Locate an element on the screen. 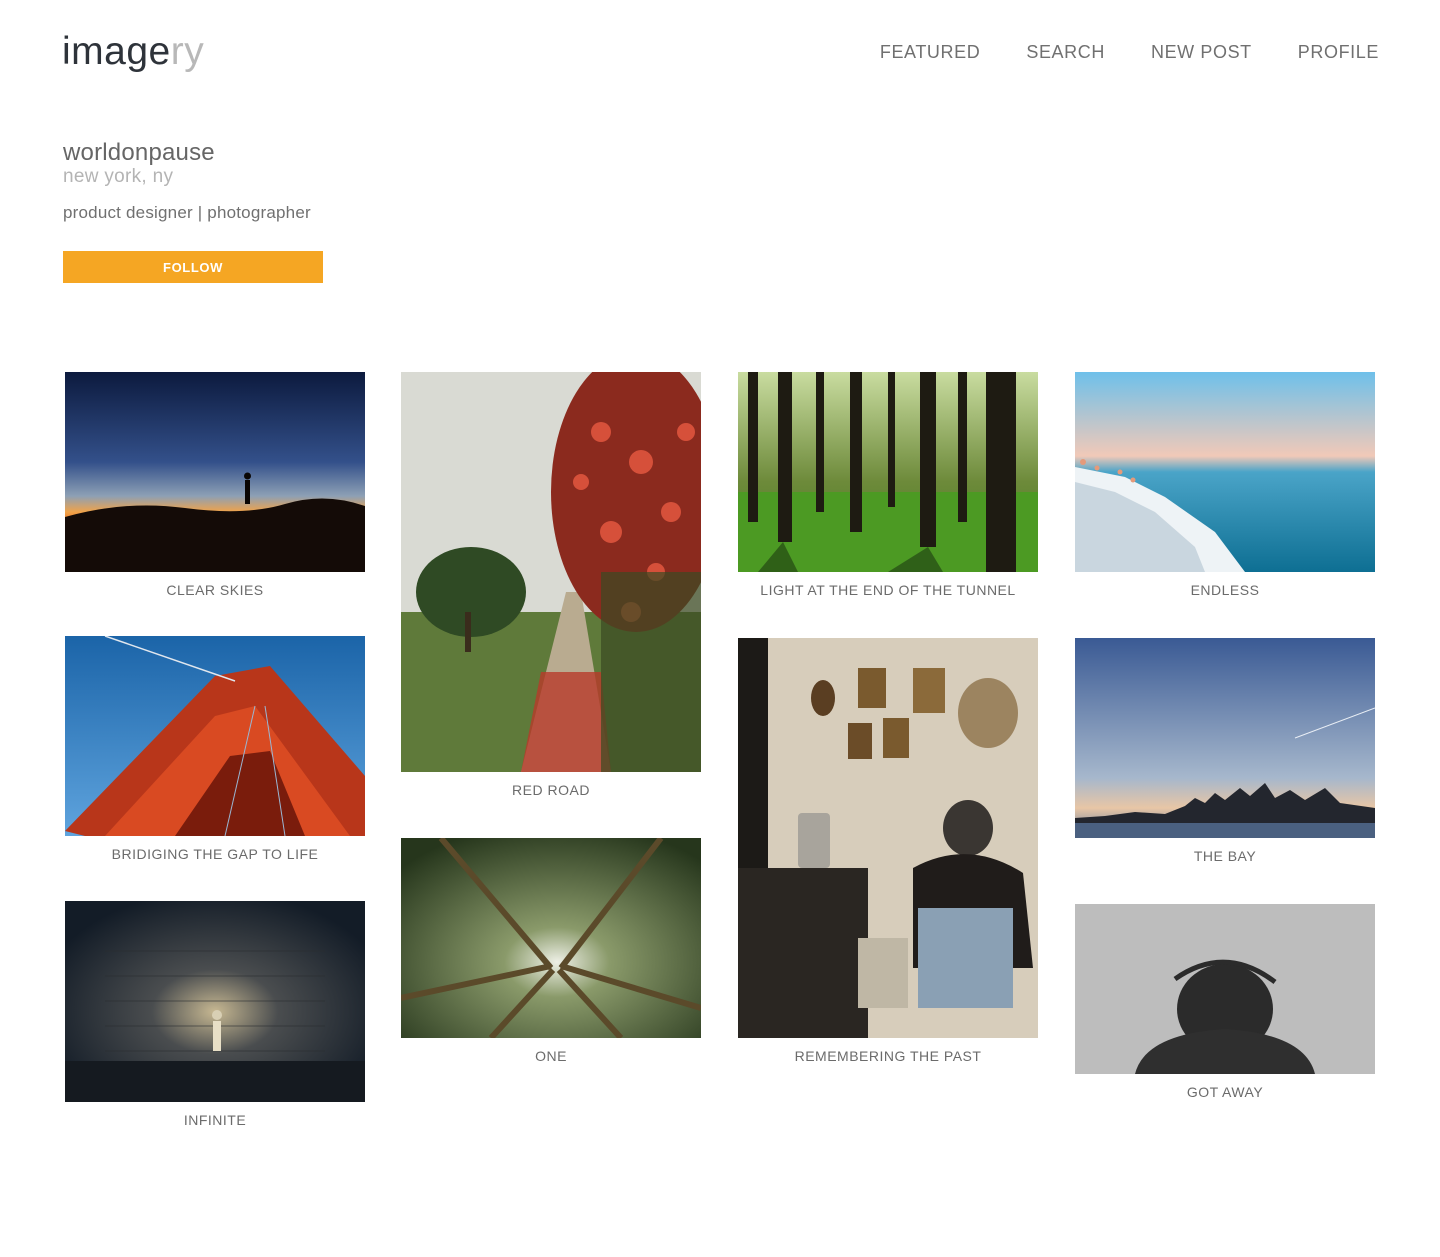  photo-title: ONE is located at coordinates (551, 1056).